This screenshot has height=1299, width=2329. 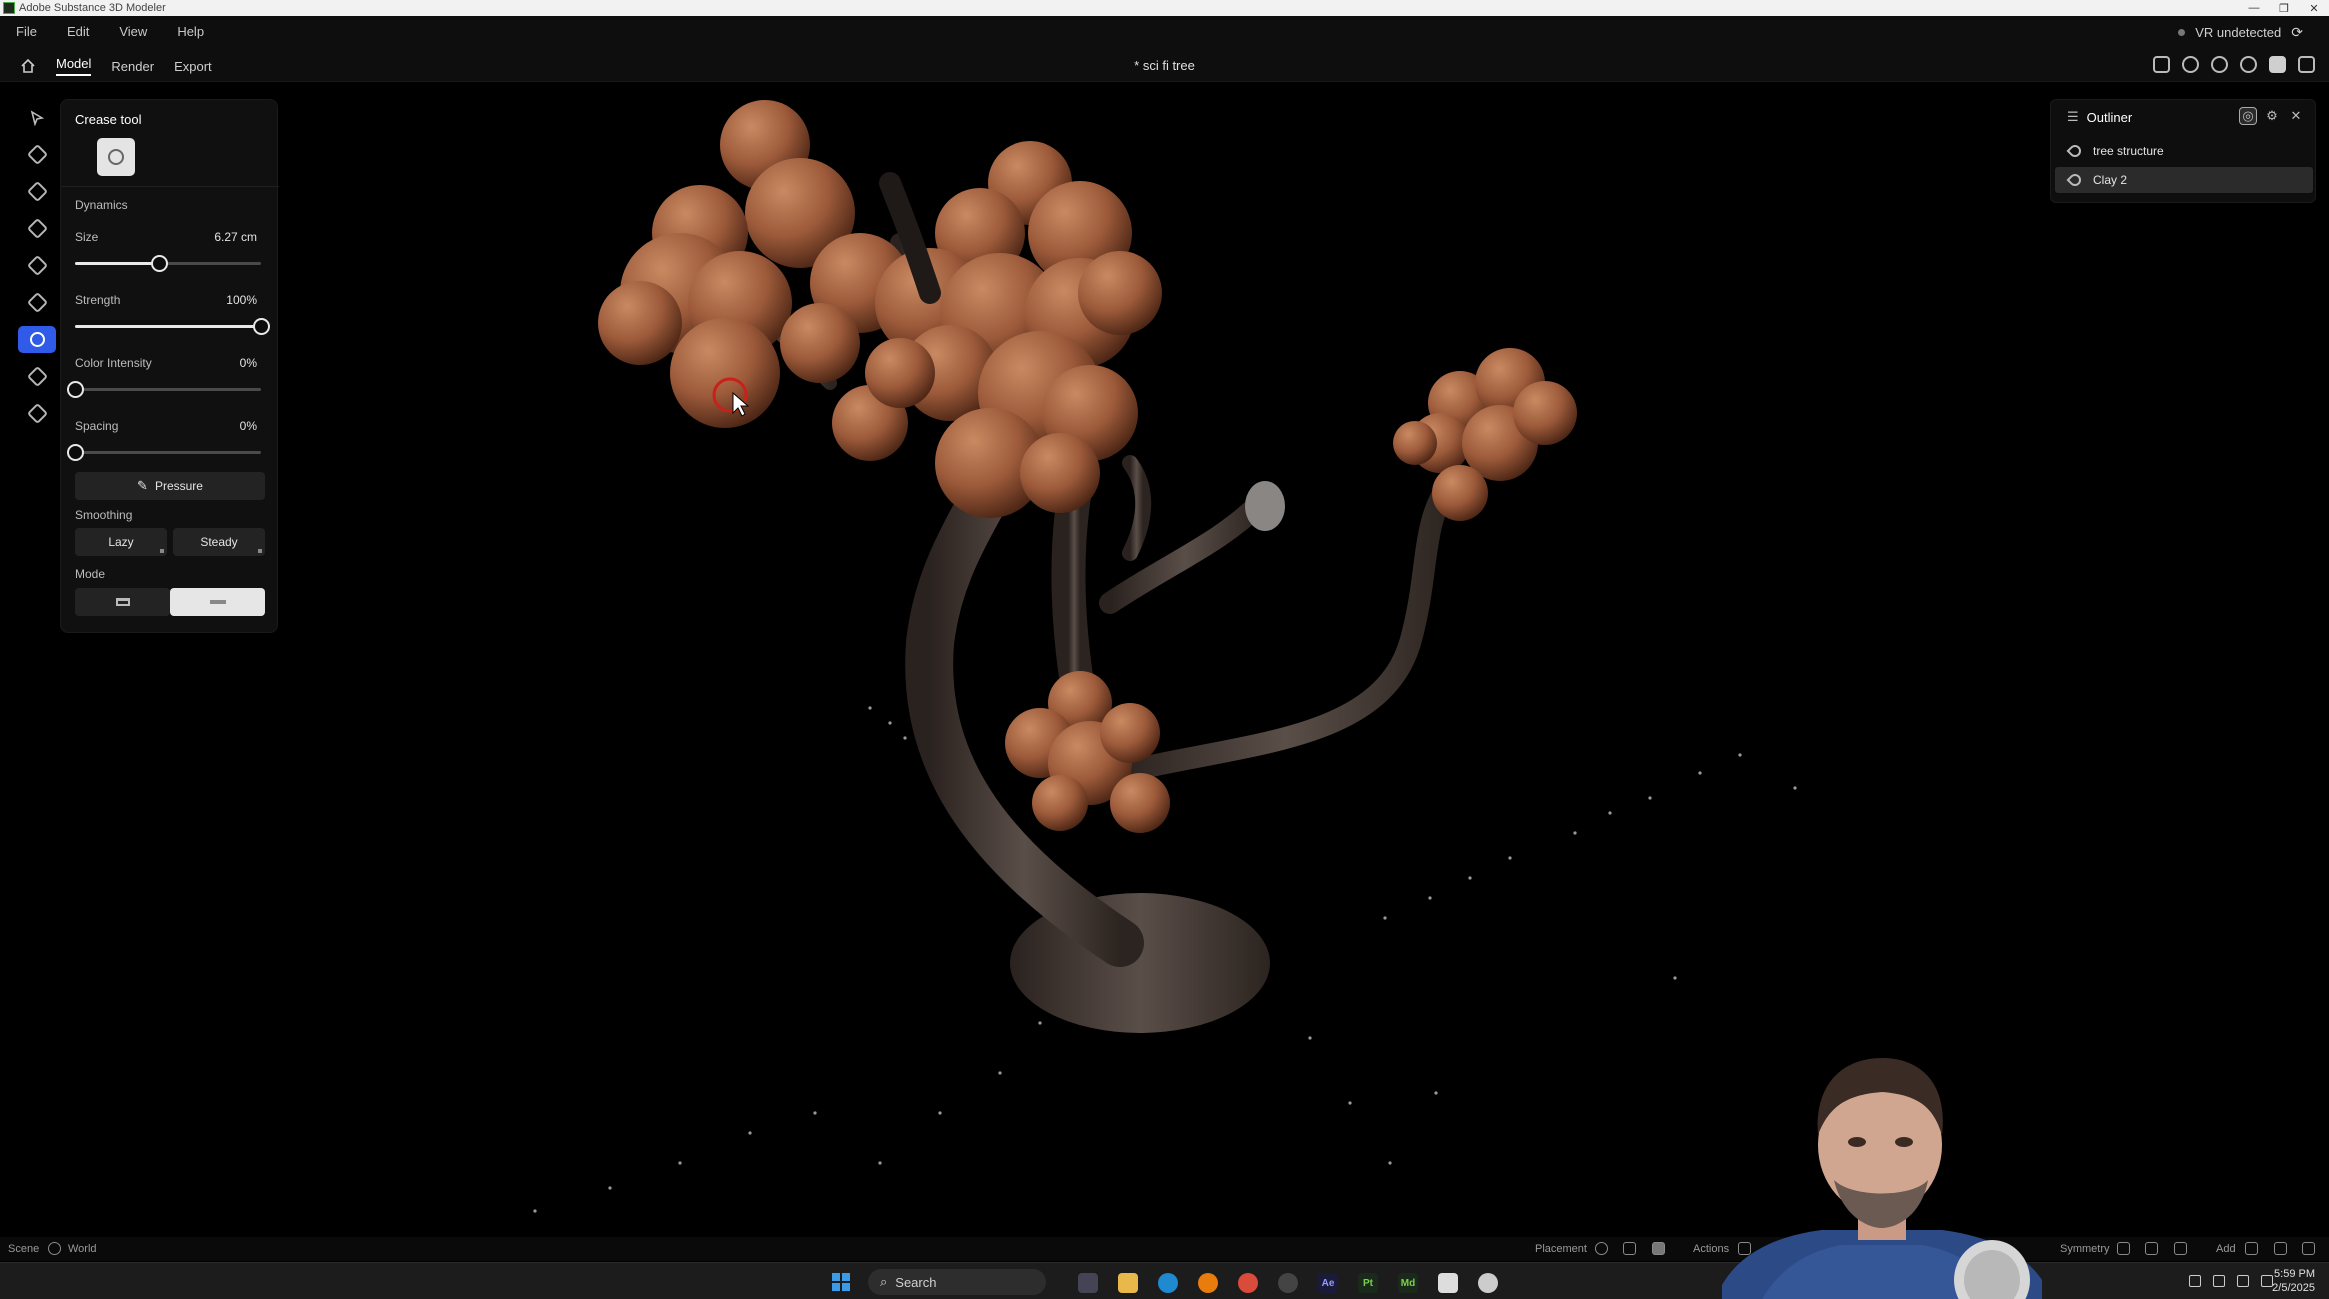 What do you see at coordinates (2219, 64) in the screenshot?
I see `environment-icon` at bounding box center [2219, 64].